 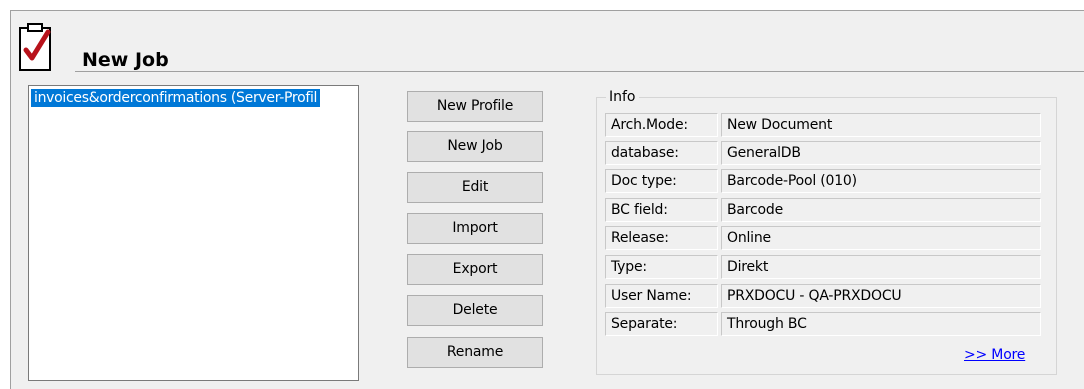 What do you see at coordinates (475, 106) in the screenshot?
I see `new-profile-button: New Profile` at bounding box center [475, 106].